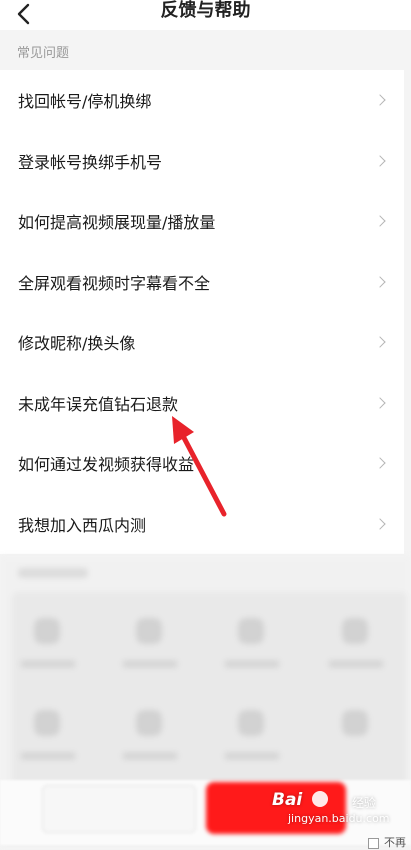  Describe the element at coordinates (287, 800) in the screenshot. I see `watermark-brand: Bai` at that location.